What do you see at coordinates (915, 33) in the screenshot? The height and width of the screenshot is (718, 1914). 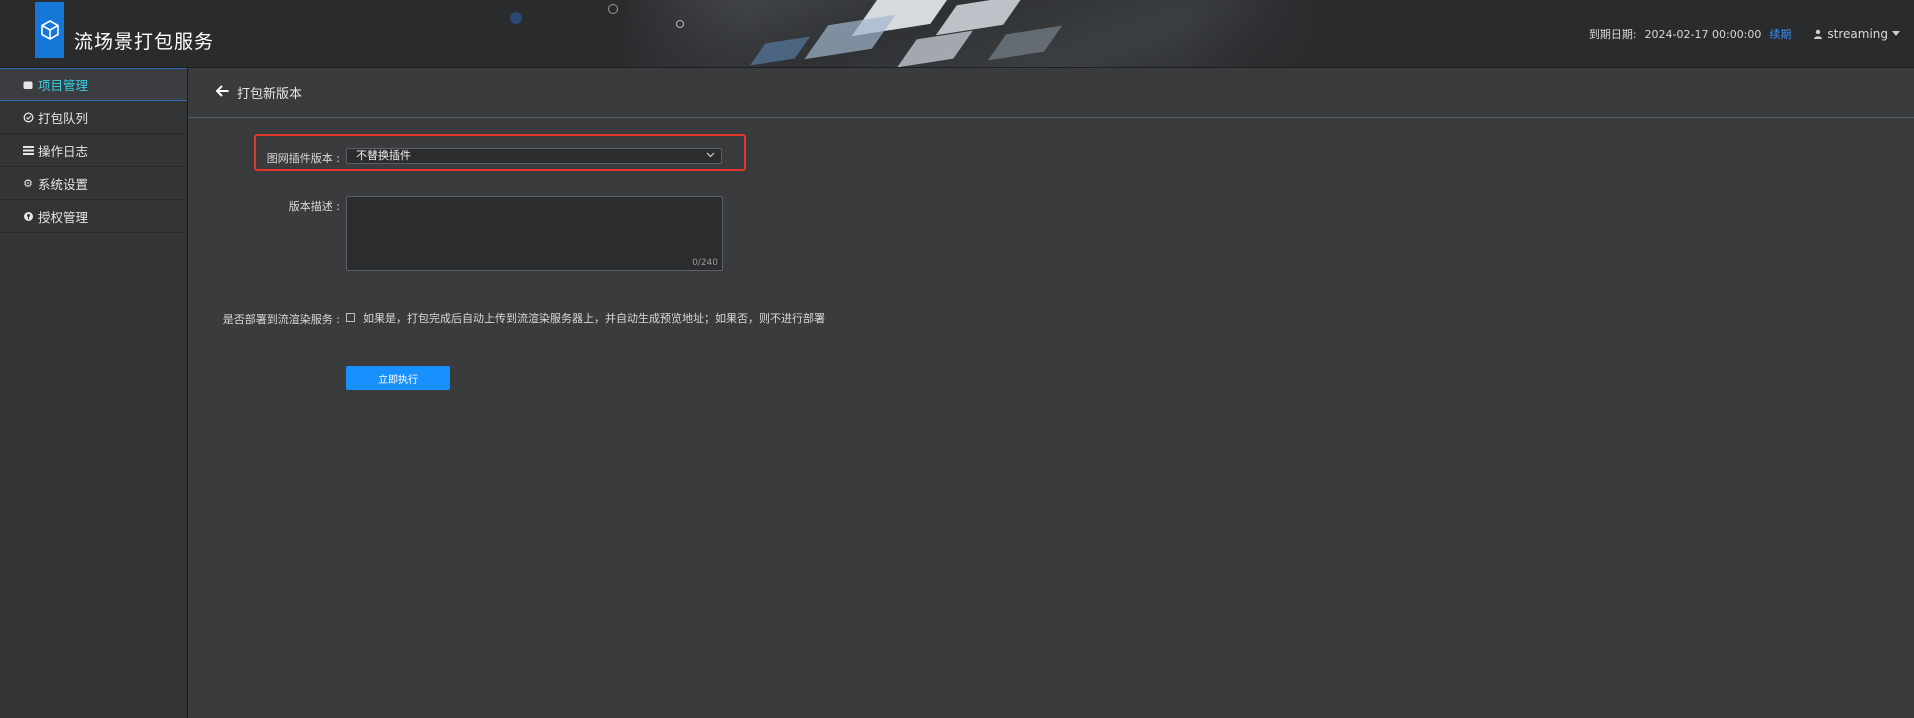 I see `header-banner-art` at bounding box center [915, 33].